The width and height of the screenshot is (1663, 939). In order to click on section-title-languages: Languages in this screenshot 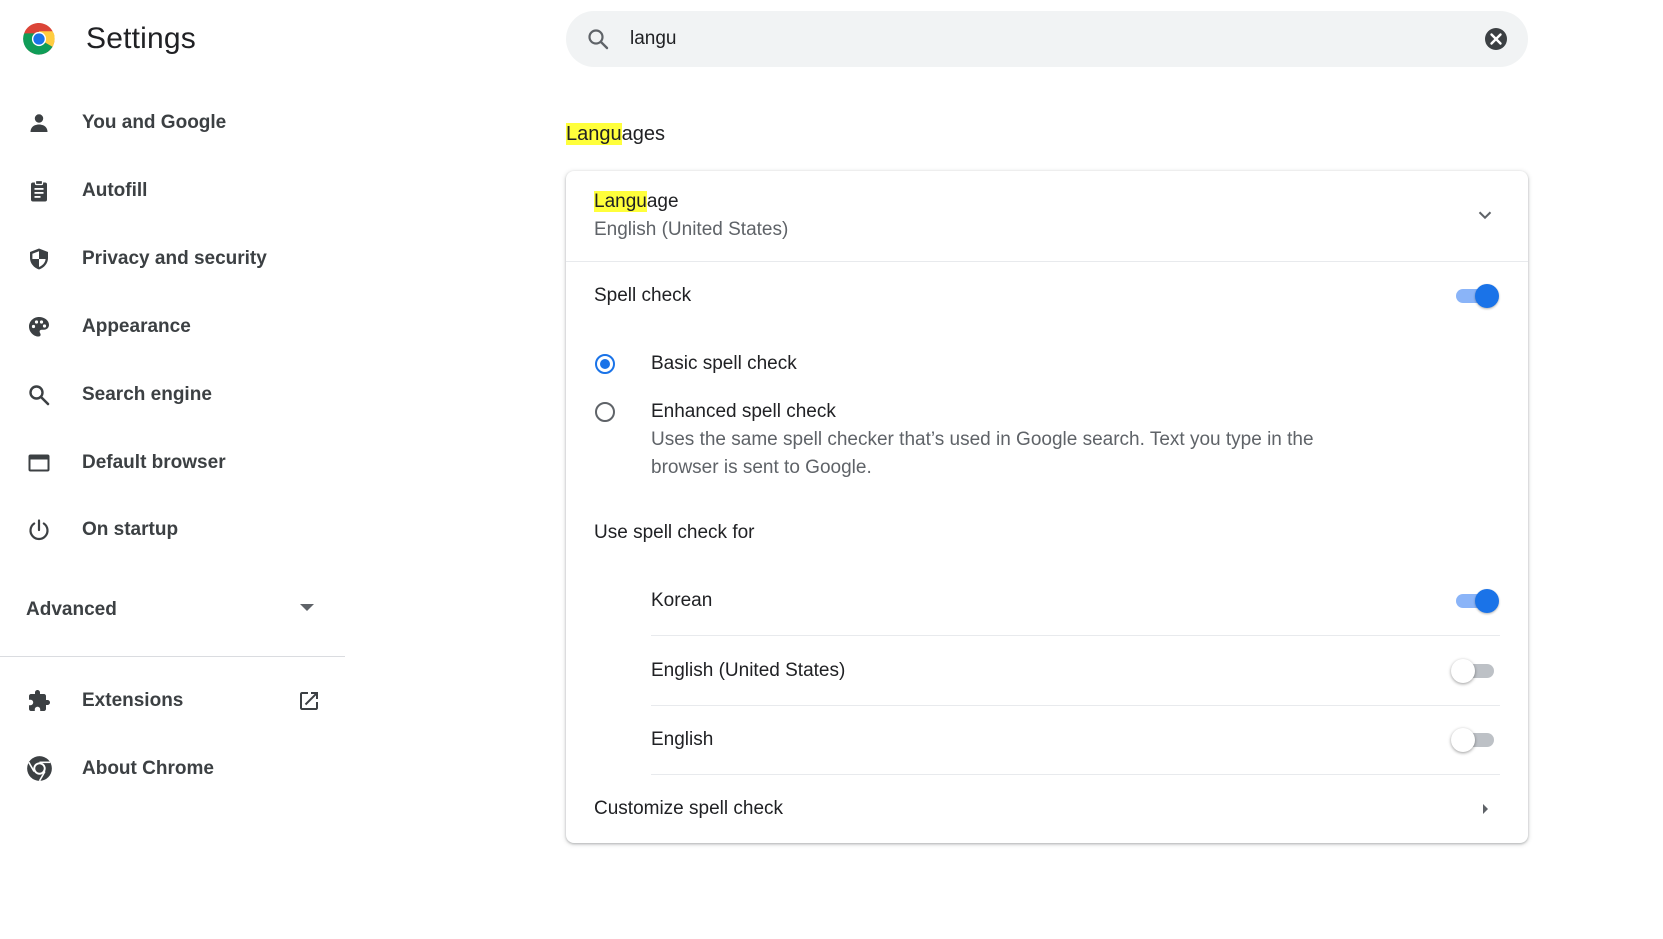, I will do `click(615, 134)`.